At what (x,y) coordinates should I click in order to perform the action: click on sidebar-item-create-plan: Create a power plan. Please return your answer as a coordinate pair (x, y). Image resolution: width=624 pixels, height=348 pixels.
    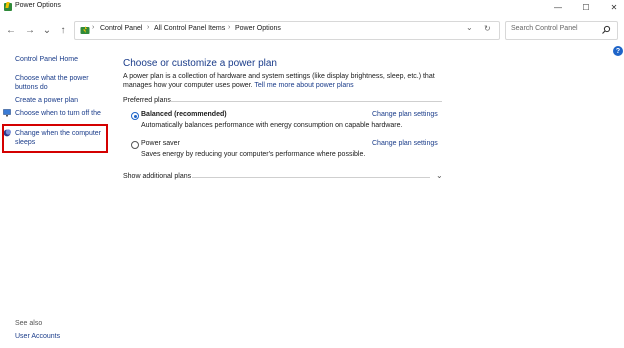
    Looking at the image, I should click on (46, 100).